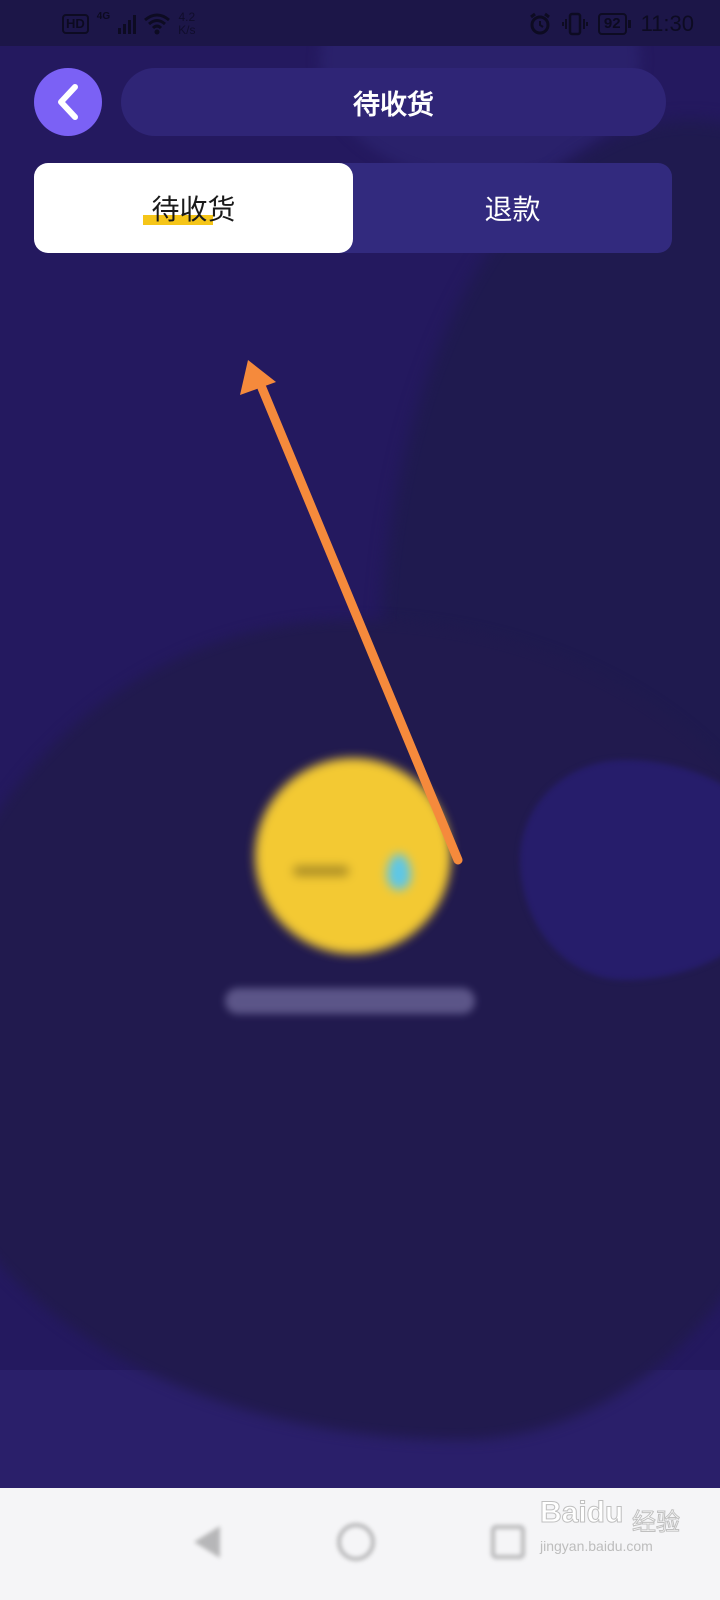 The width and height of the screenshot is (720, 1600). What do you see at coordinates (596, 1546) in the screenshot?
I see `watermark-url: jingyan.baidu.com` at bounding box center [596, 1546].